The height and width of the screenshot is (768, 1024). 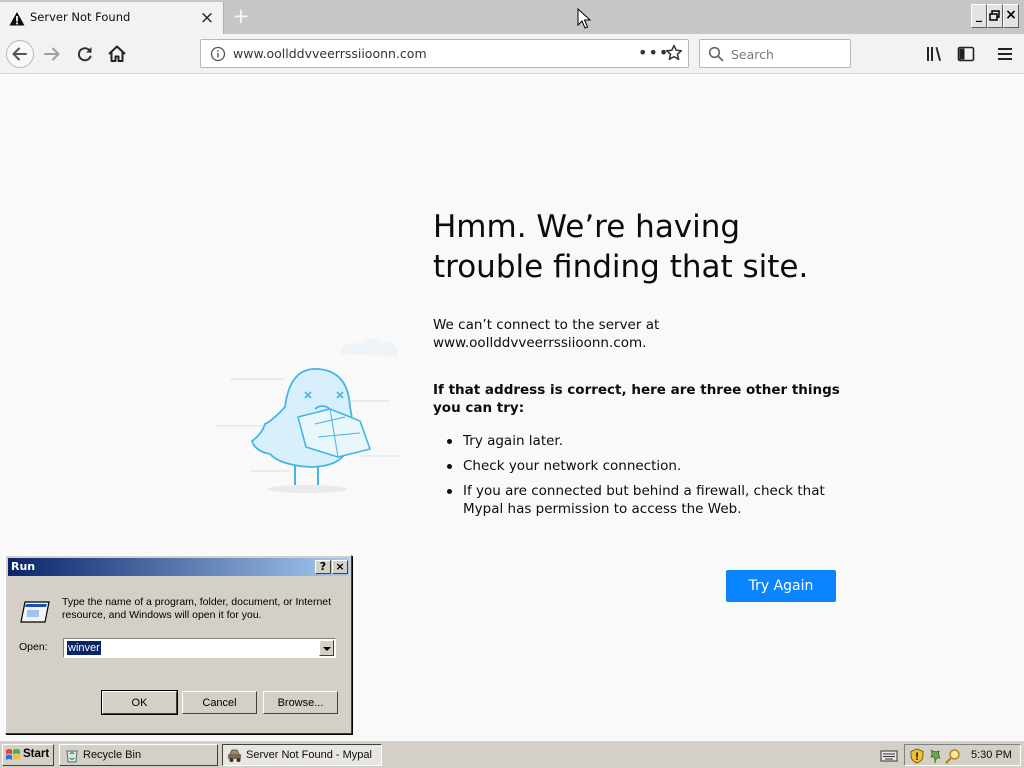 I want to click on suggestion-item: Check your network connection., so click(x=633, y=466).